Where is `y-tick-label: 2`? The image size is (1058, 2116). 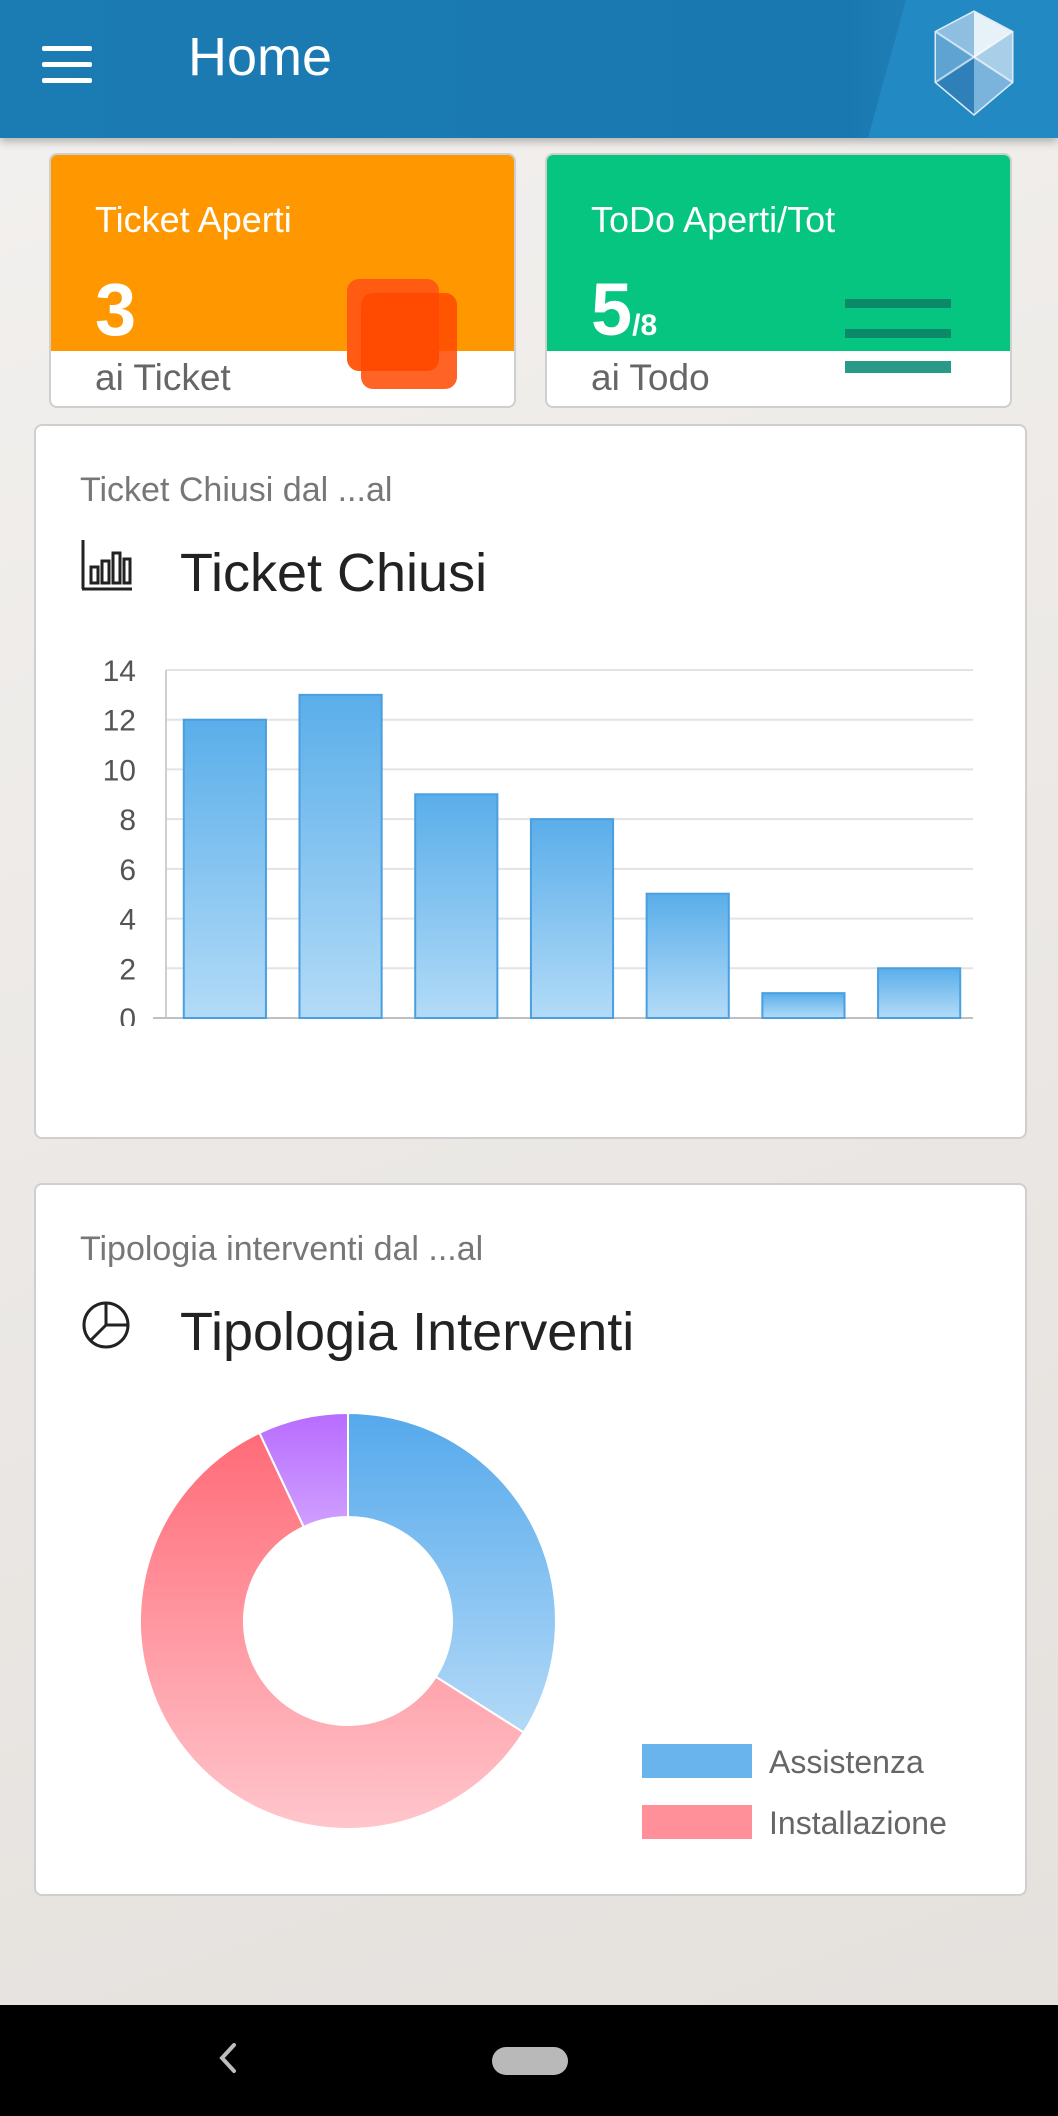 y-tick-label: 2 is located at coordinates (127, 969).